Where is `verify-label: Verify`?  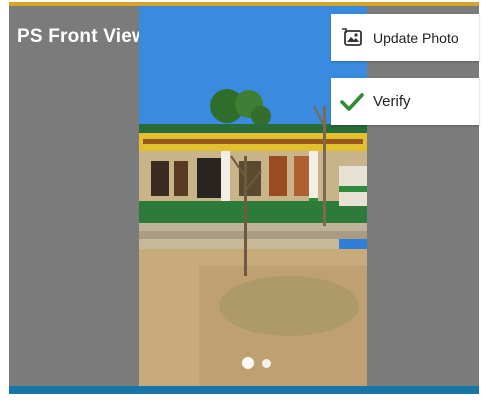 verify-label: Verify is located at coordinates (392, 101).